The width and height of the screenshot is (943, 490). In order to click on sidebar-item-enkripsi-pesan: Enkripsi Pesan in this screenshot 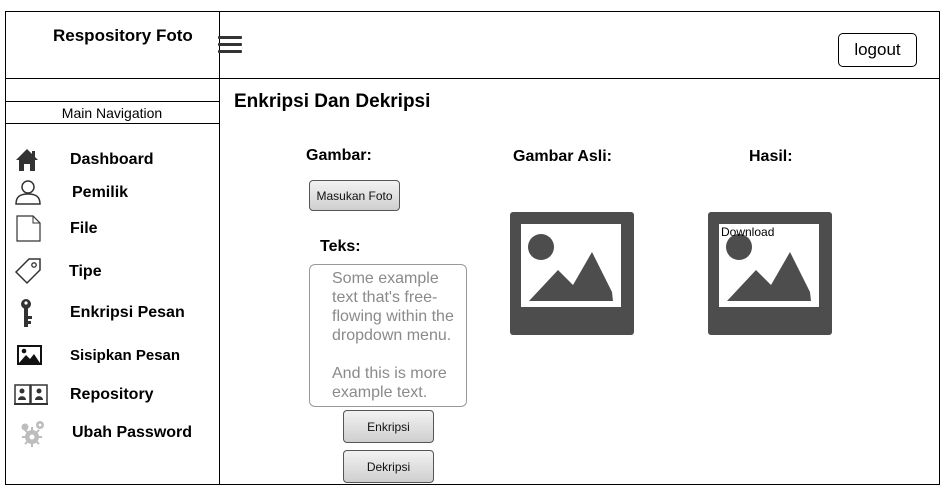, I will do `click(114, 314)`.